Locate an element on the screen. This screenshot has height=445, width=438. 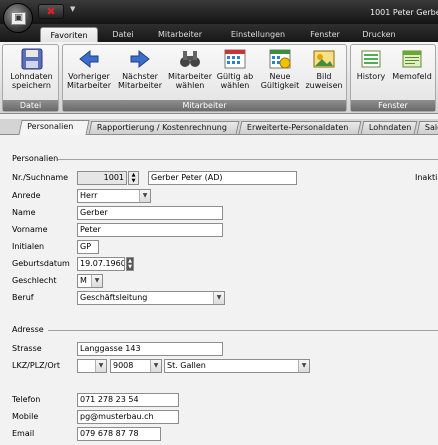
group-fenster: History Memofeld Fenster is located at coordinates (393, 78).